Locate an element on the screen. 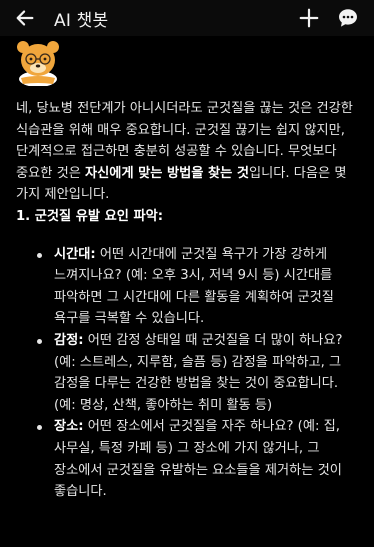 This screenshot has width=374, height=547. chat-bubble-icon is located at coordinates (348, 18).